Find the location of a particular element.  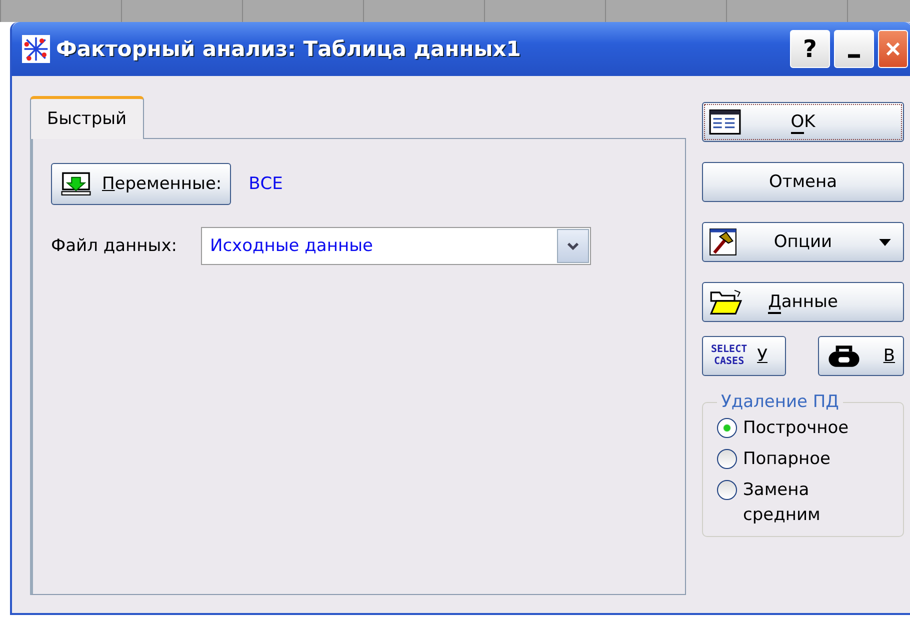

open-folder-icon is located at coordinates (726, 302).